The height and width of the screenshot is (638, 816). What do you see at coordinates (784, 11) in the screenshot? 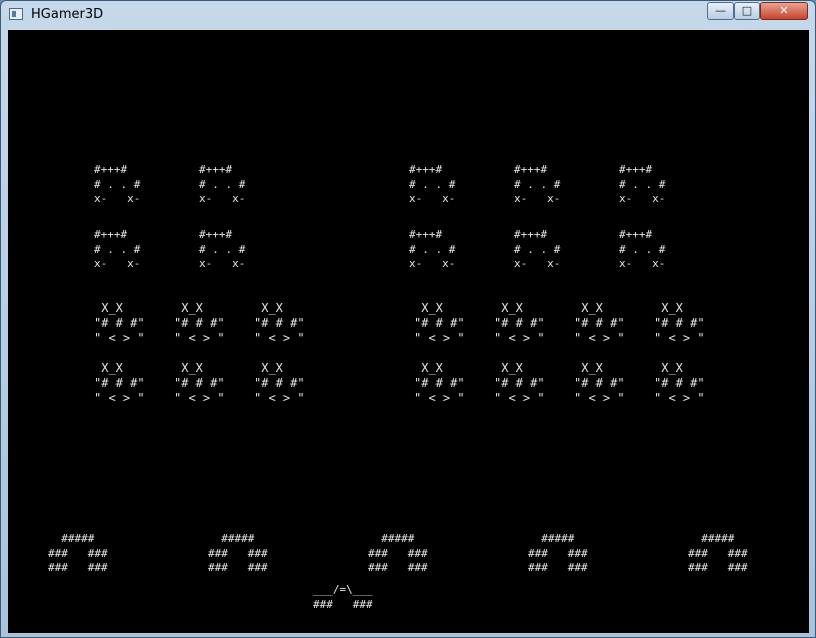
I see `close-button: ✕` at bounding box center [784, 11].